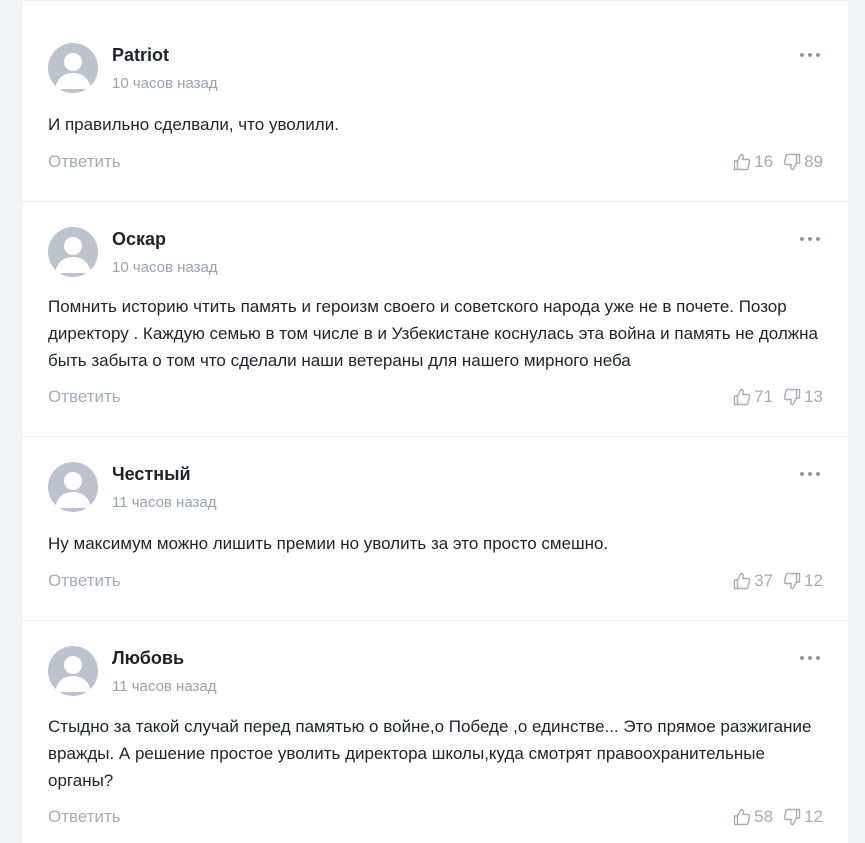  What do you see at coordinates (778, 162) in the screenshot?
I see `vote-controls: 16 89` at bounding box center [778, 162].